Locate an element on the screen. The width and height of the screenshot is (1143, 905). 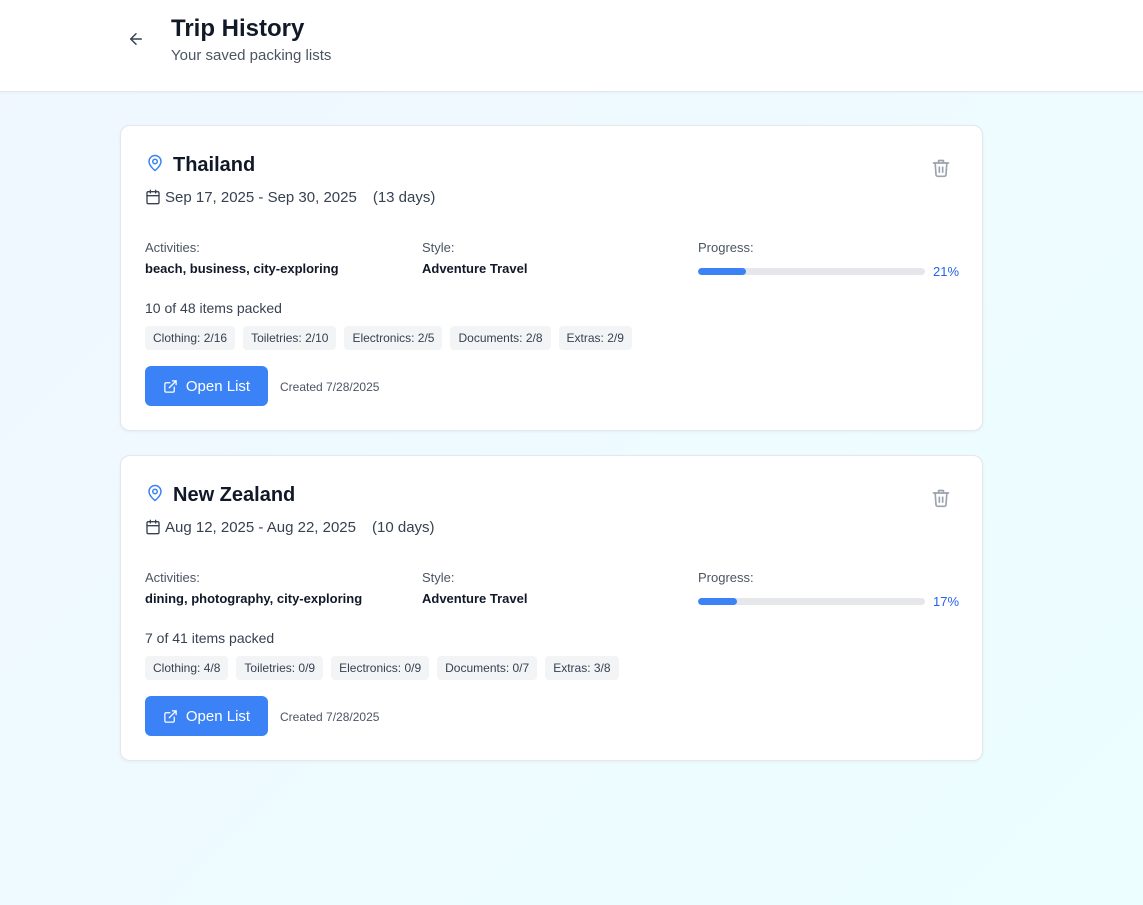
activities-value: dining, photography, city-exploring is located at coordinates (254, 598).